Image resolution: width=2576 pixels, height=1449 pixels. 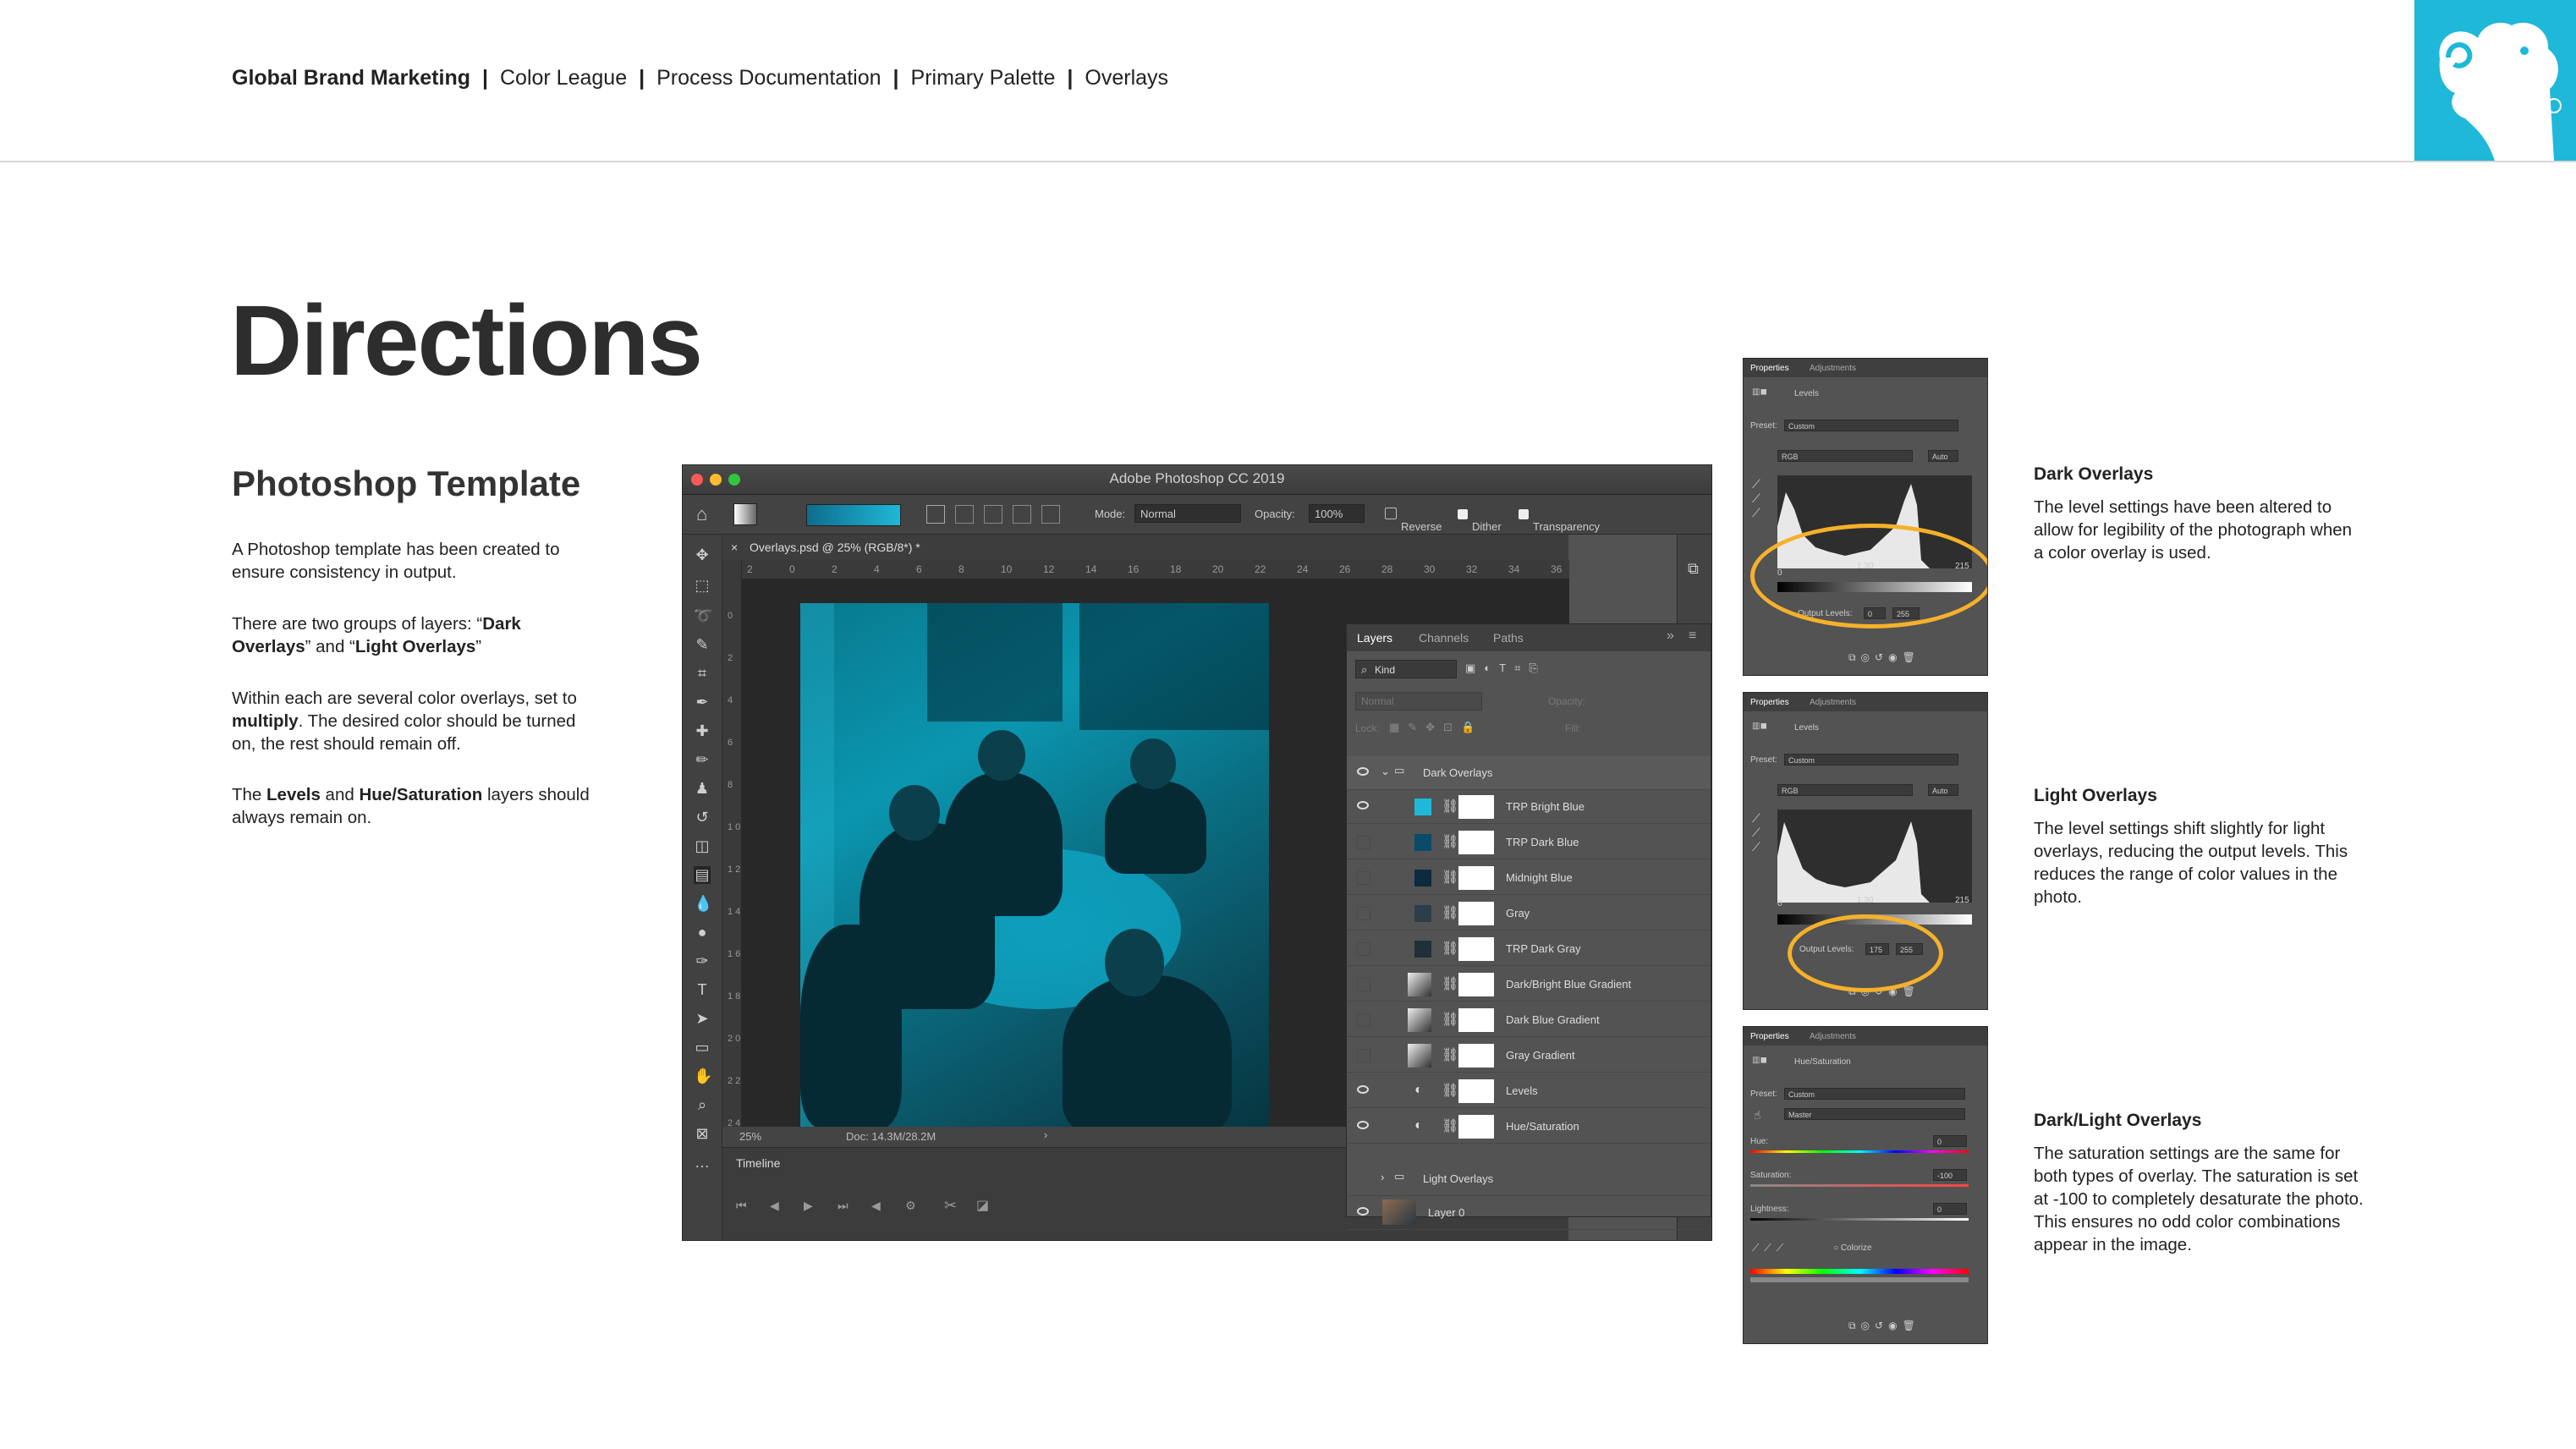 What do you see at coordinates (808, 1206) in the screenshot?
I see `play-icon: ▶` at bounding box center [808, 1206].